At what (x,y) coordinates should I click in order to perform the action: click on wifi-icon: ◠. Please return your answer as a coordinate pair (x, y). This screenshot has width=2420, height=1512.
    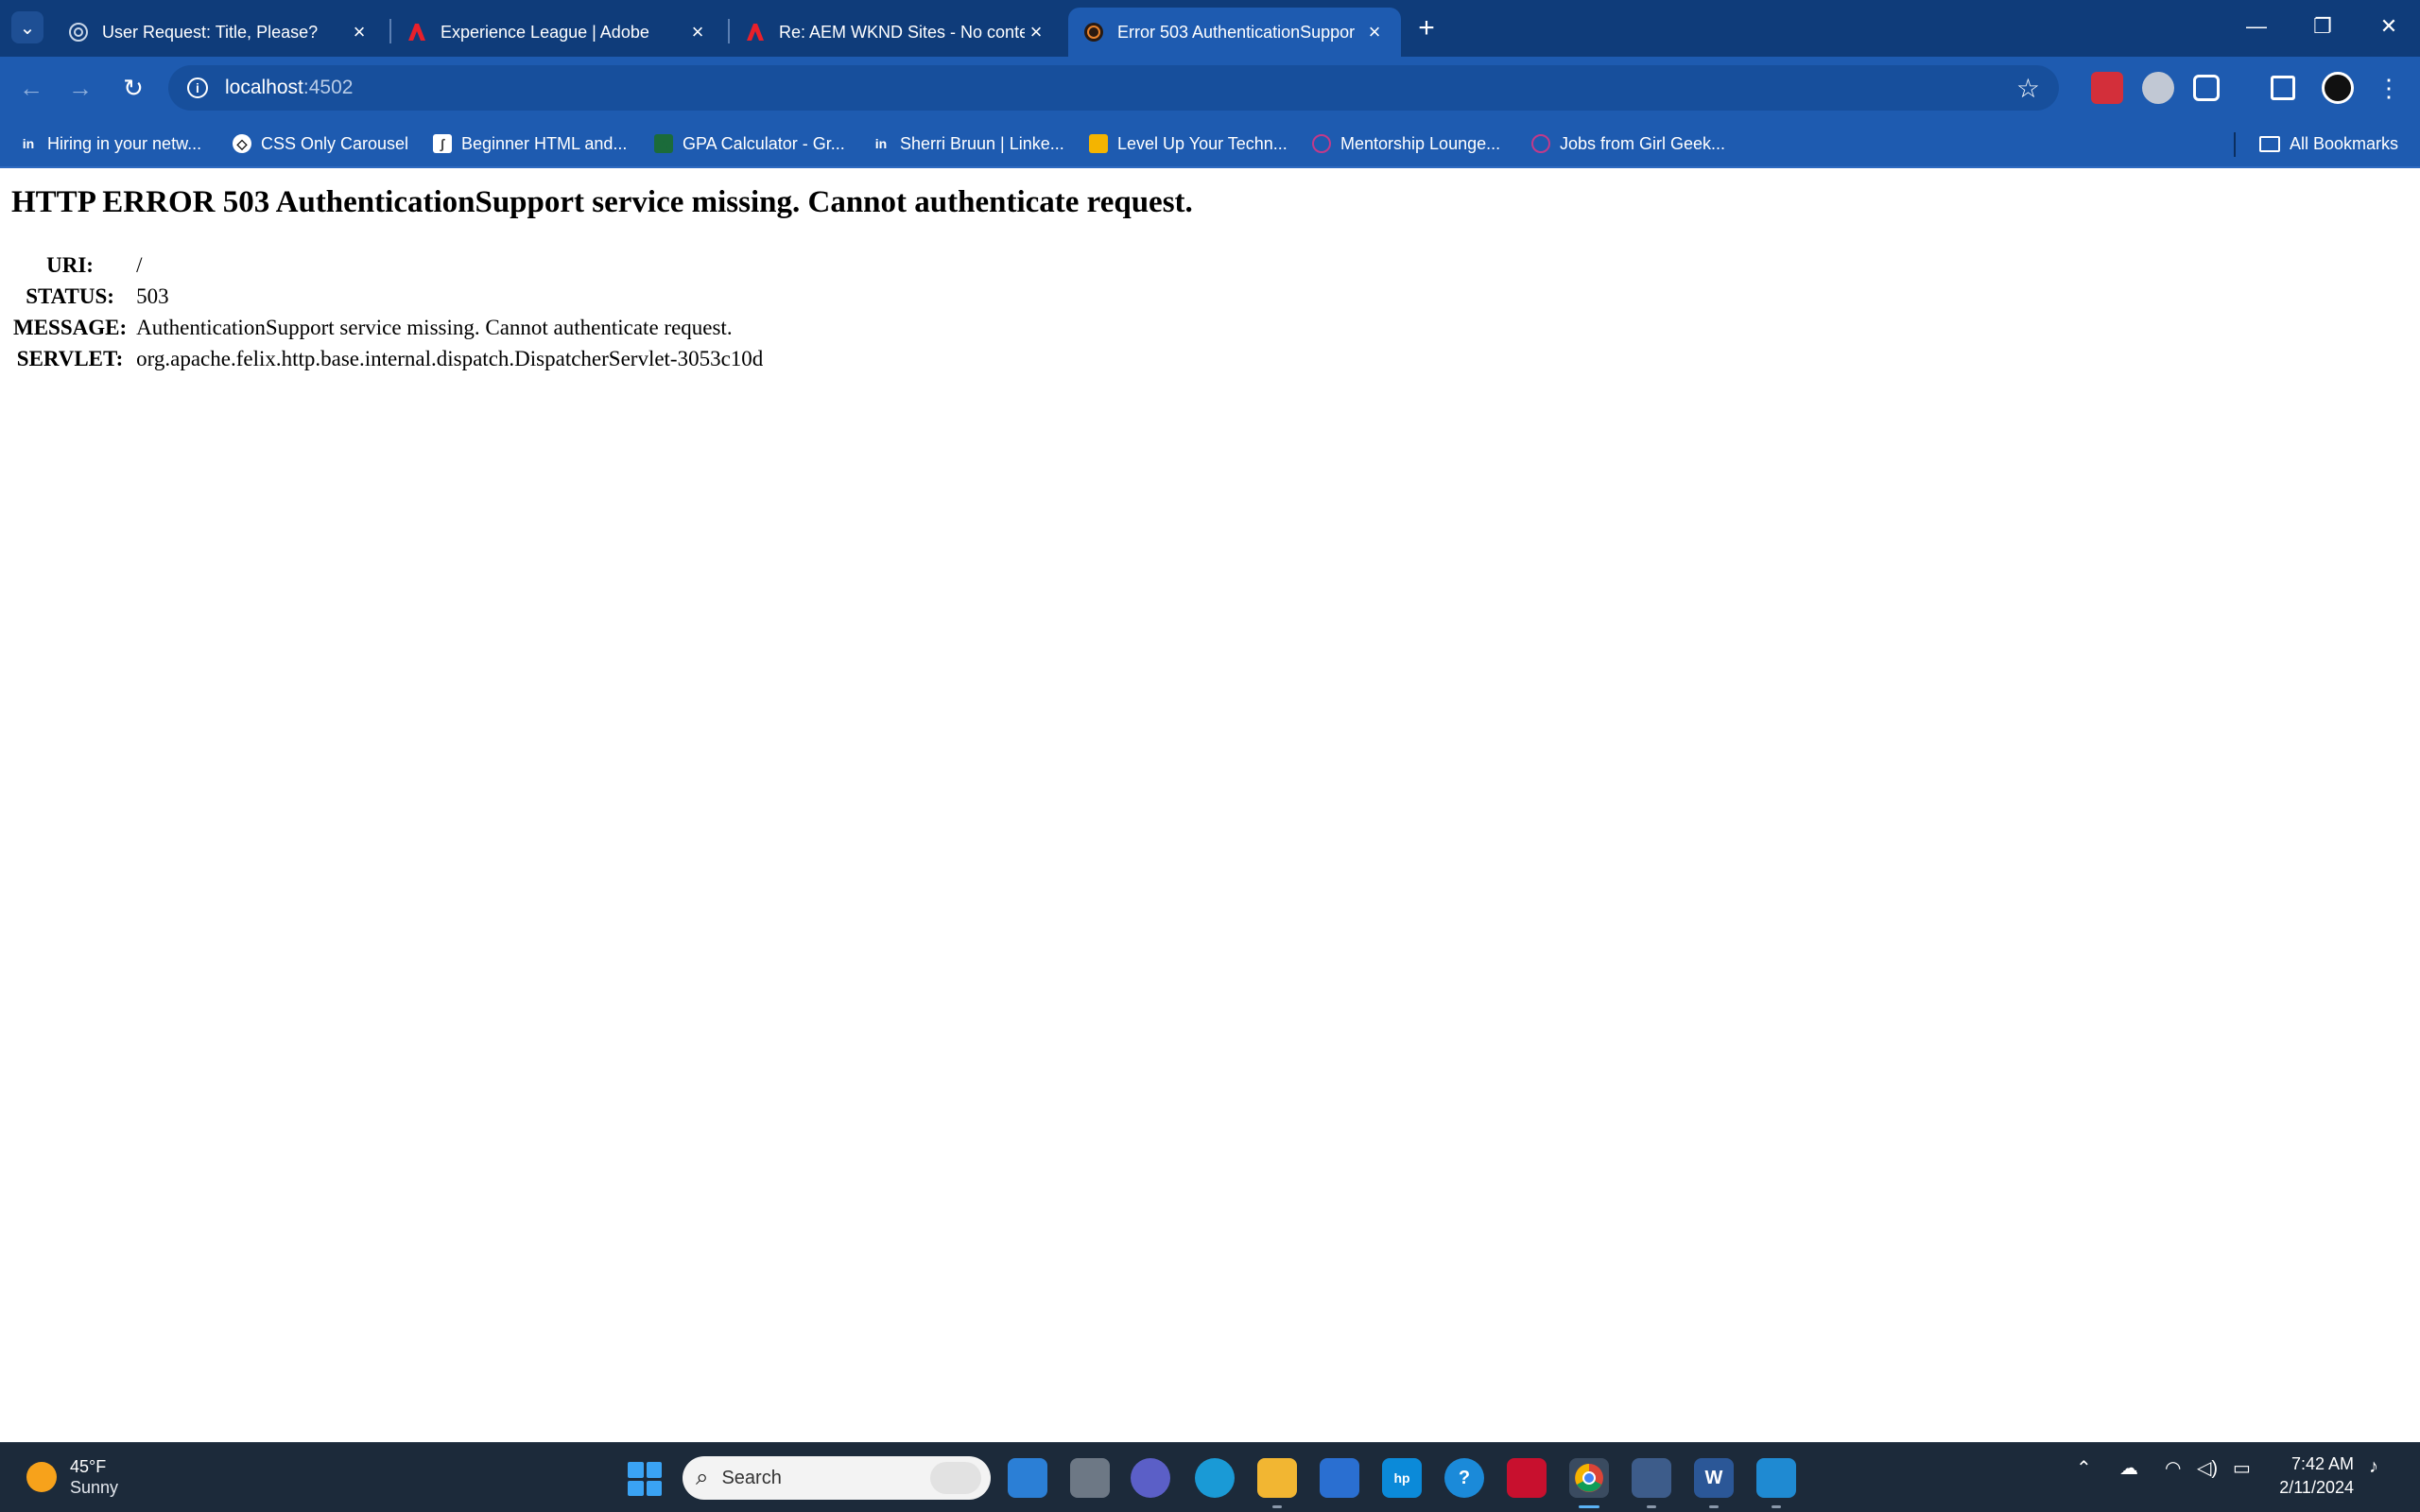
    Looking at the image, I should click on (2173, 1468).